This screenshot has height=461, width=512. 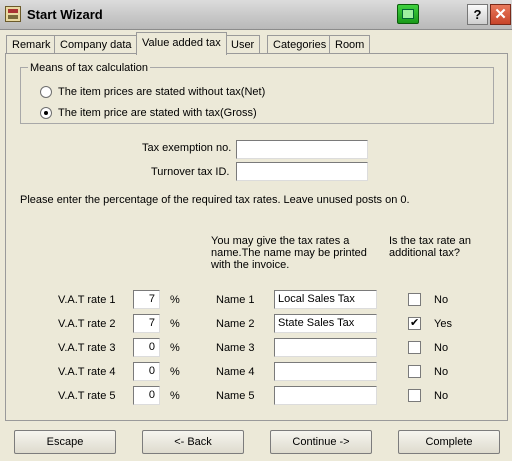 What do you see at coordinates (235, 324) in the screenshot?
I see `name-label: Name 2` at bounding box center [235, 324].